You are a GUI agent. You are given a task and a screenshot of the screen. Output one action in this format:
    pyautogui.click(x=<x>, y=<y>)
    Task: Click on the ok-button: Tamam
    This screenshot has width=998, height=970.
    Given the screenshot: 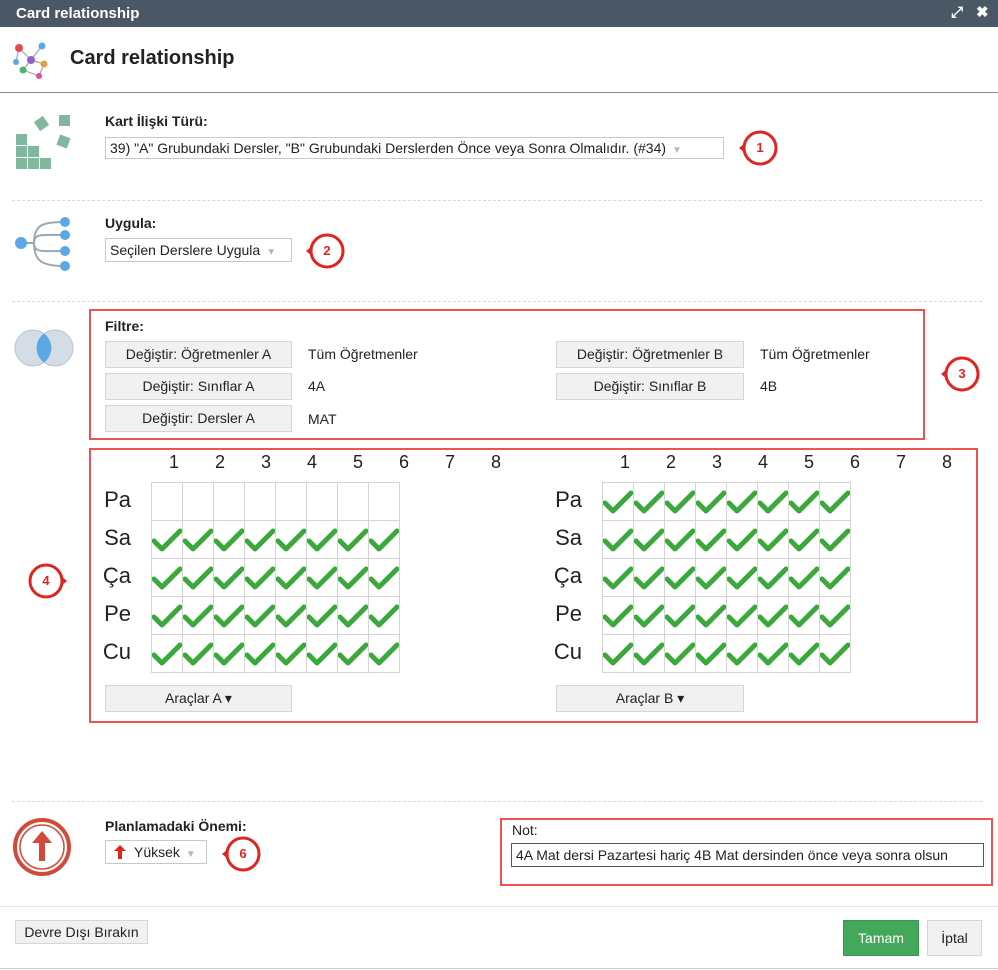 What is the action you would take?
    pyautogui.click(x=881, y=938)
    